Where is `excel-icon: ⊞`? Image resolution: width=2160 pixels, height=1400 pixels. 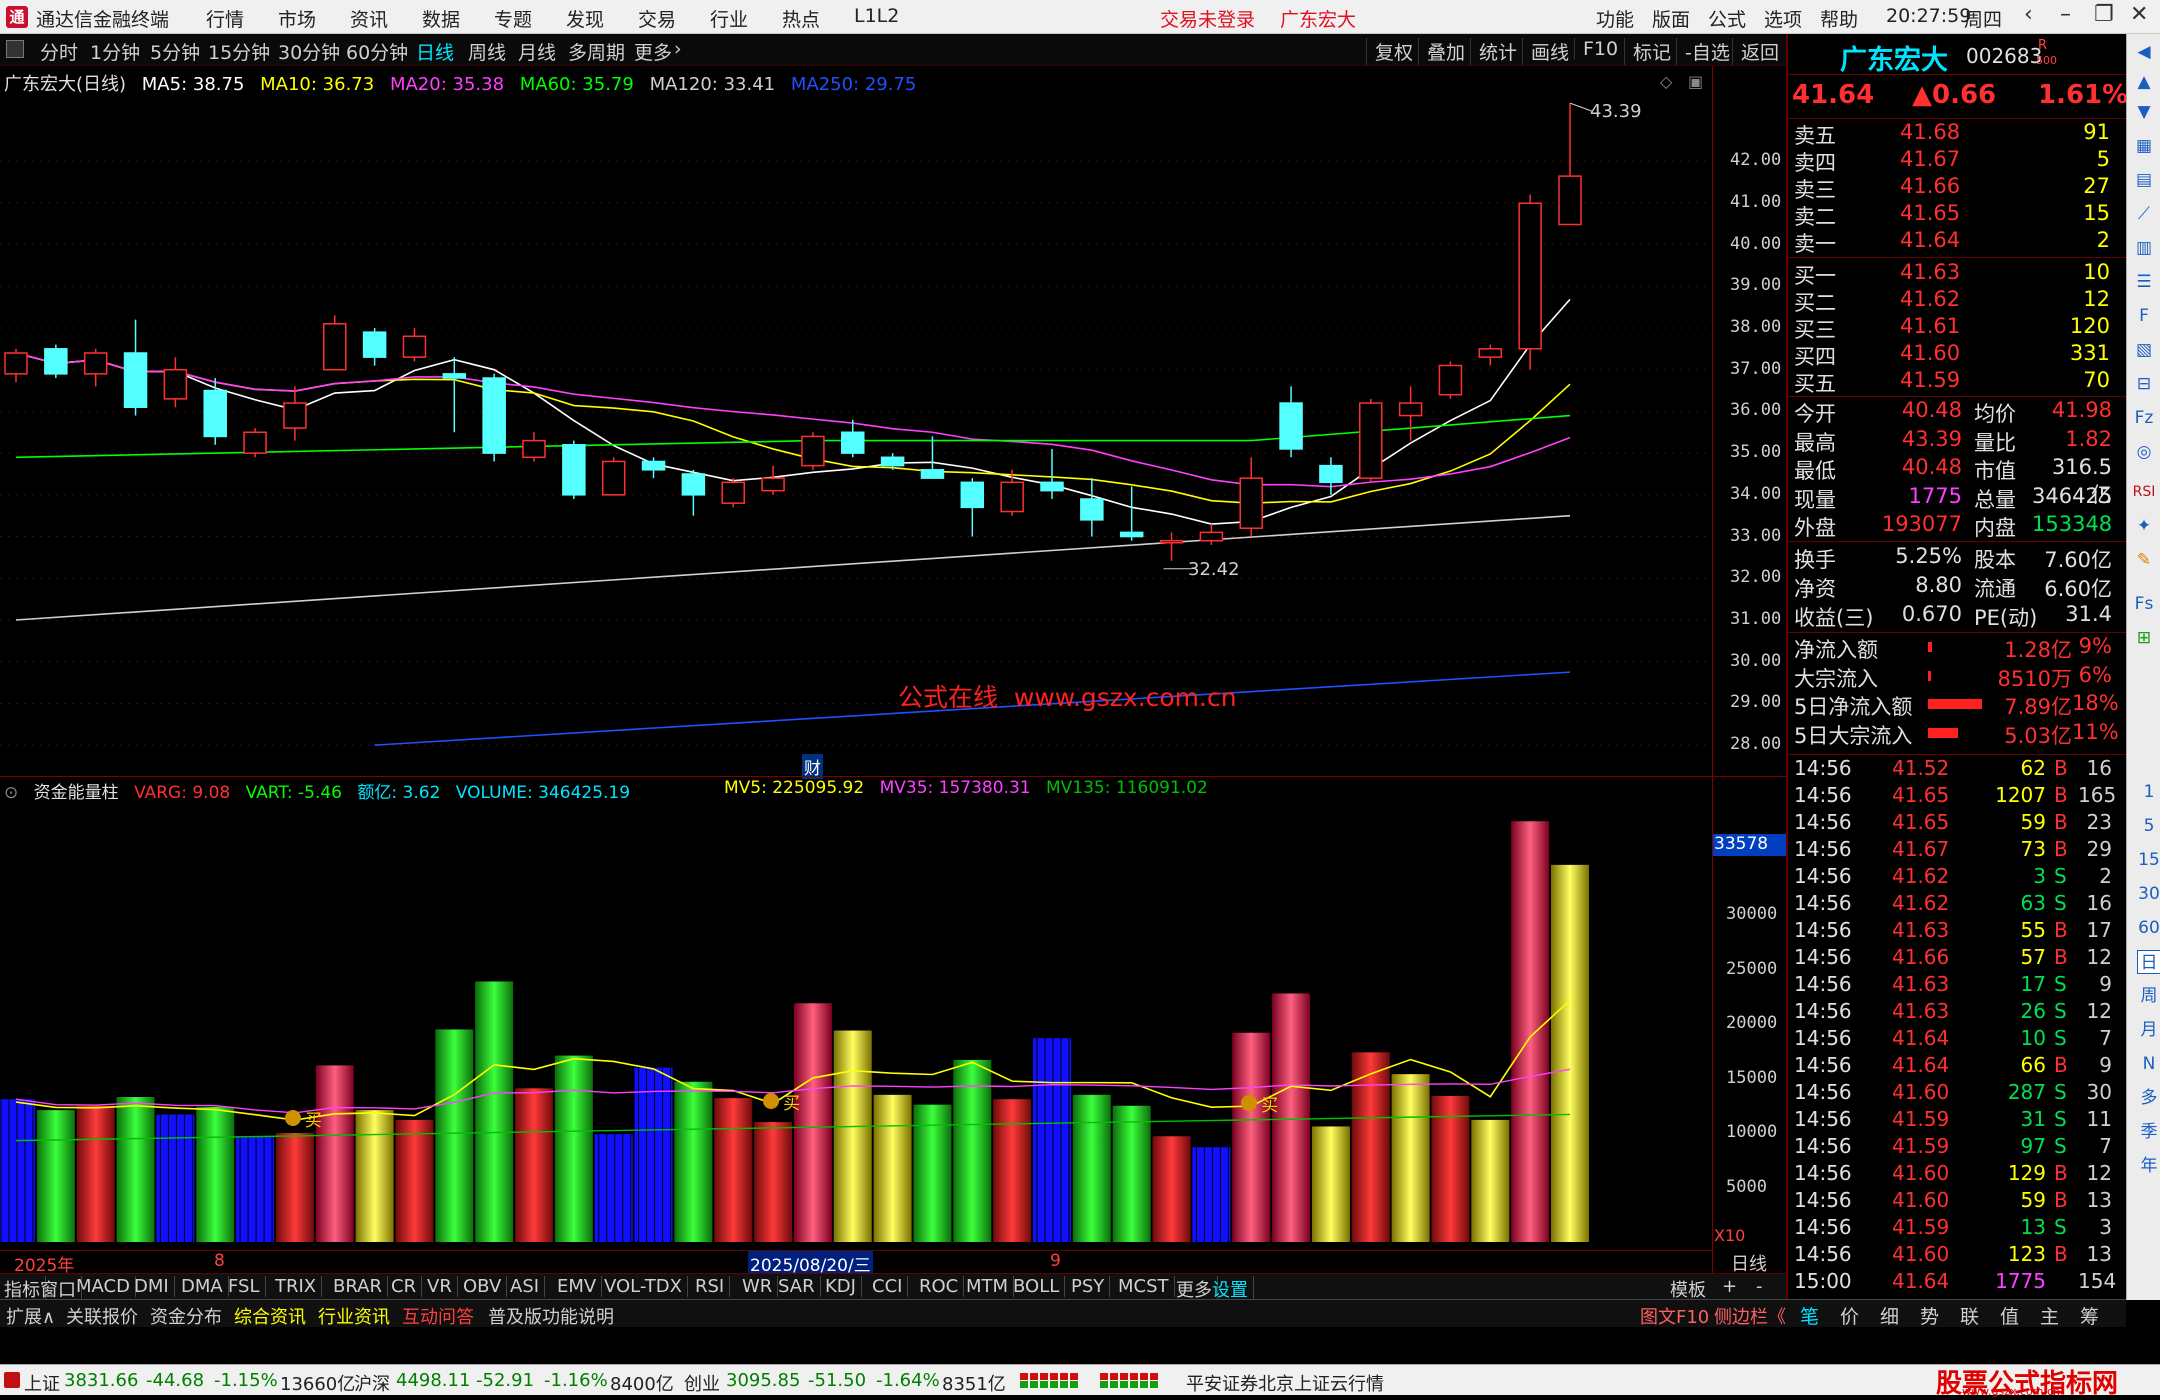
excel-icon: ⊞ is located at coordinates (2144, 638).